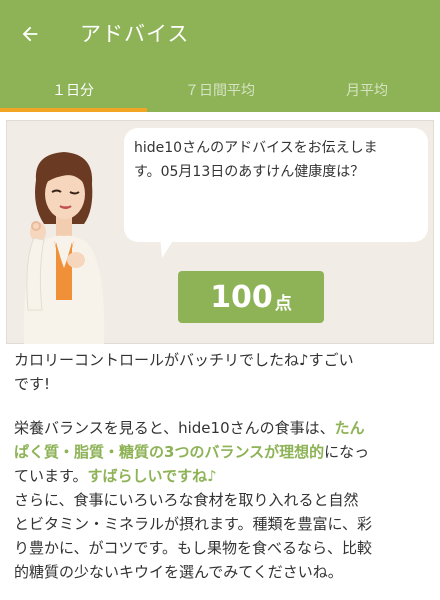 This screenshot has width=440, height=600. Describe the element at coordinates (249, 172) in the screenshot. I see `advisor-message-line: す。05月13日のあすけん健康度は？` at that location.